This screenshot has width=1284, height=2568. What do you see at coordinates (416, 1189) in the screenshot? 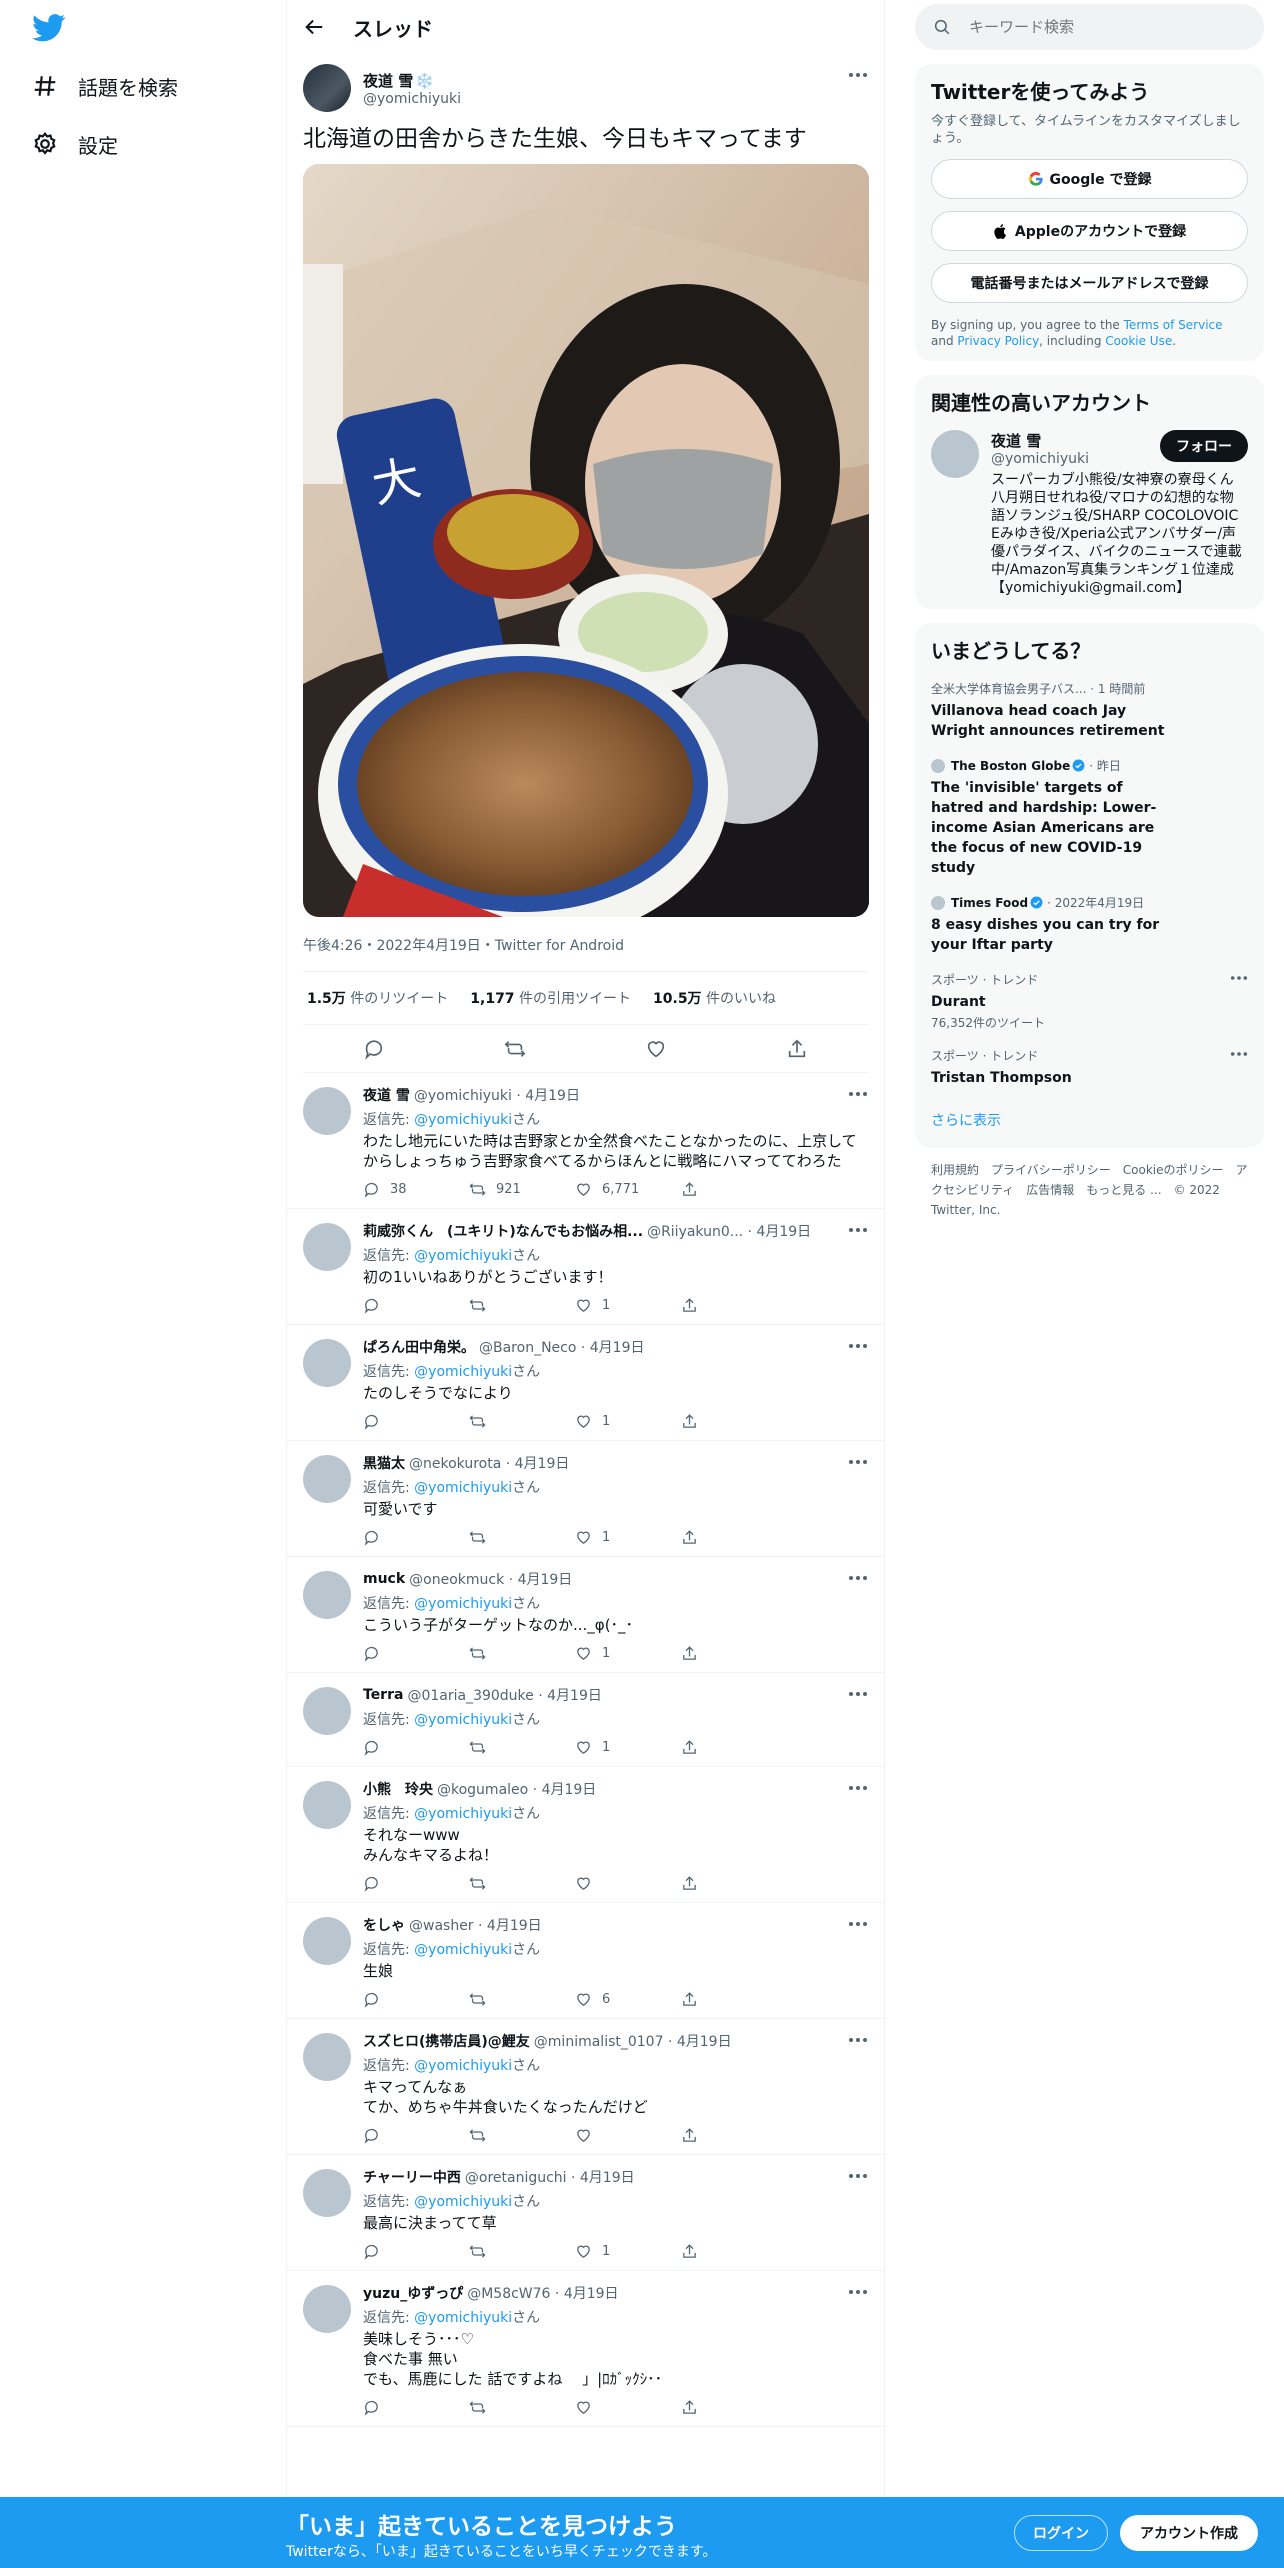
I see `reply-button: 38` at bounding box center [416, 1189].